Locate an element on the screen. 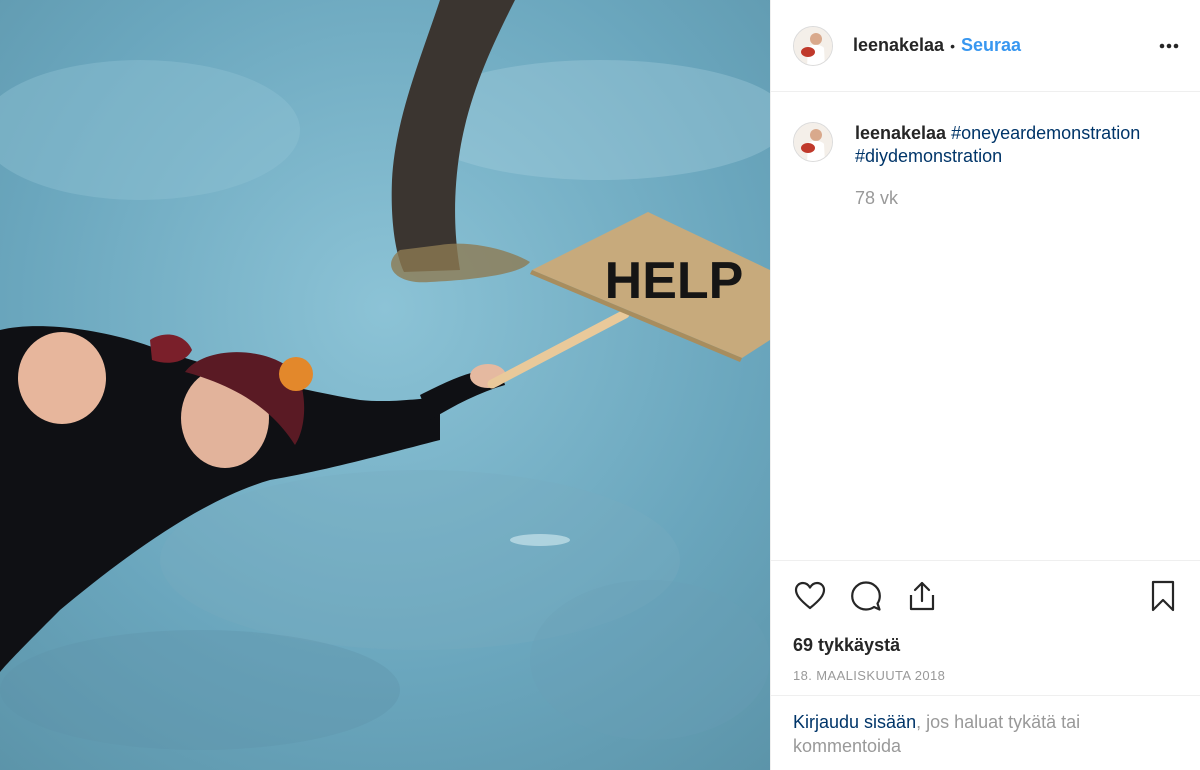 The height and width of the screenshot is (770, 1200). heart-icon is located at coordinates (810, 596).